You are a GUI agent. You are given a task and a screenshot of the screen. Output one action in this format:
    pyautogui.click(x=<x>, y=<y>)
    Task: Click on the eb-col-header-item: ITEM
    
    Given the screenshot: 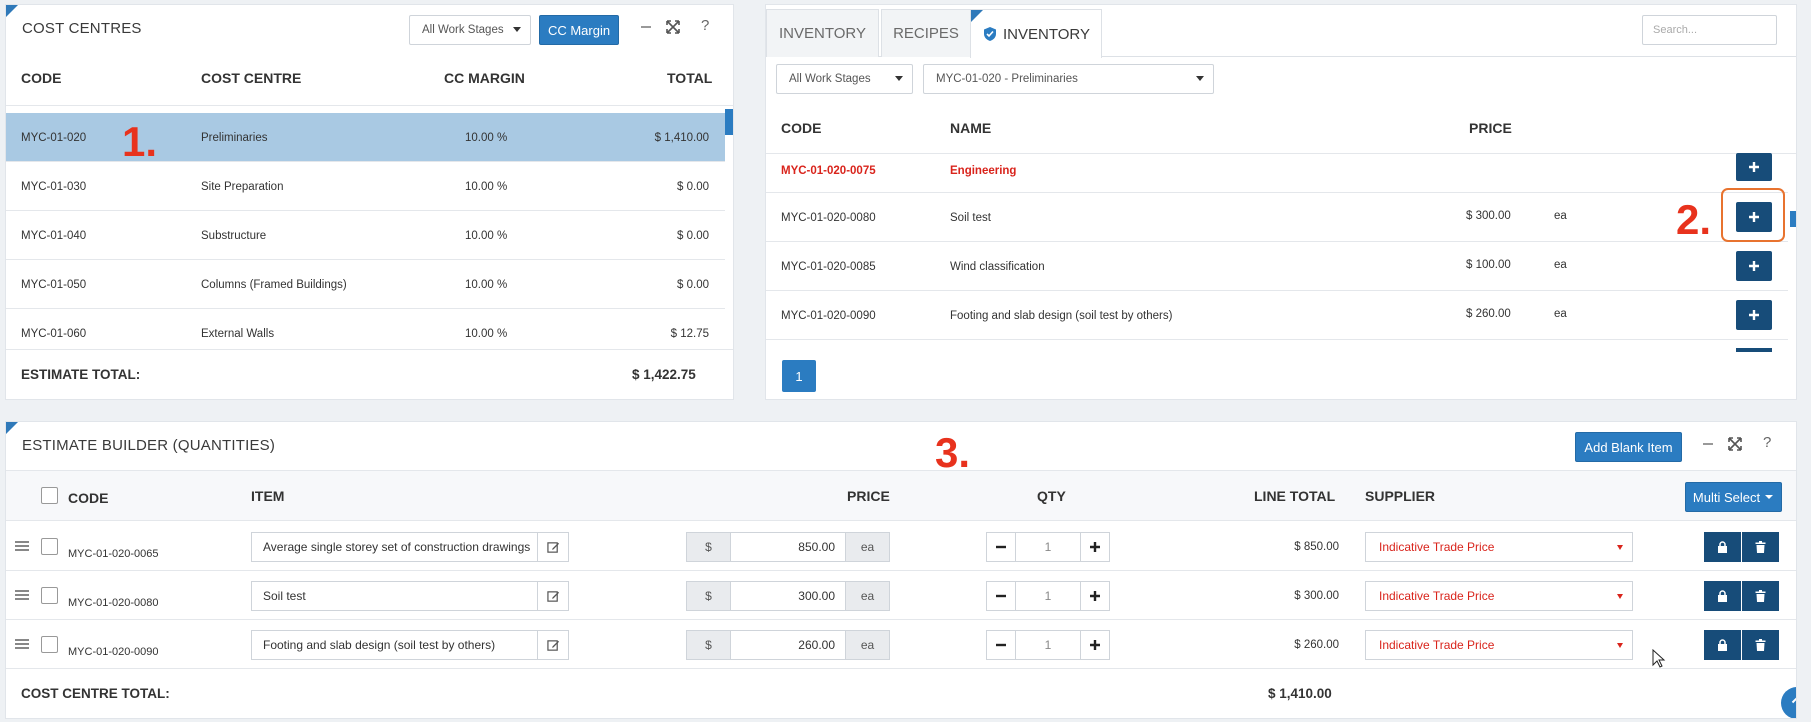 What is the action you would take?
    pyautogui.click(x=268, y=496)
    